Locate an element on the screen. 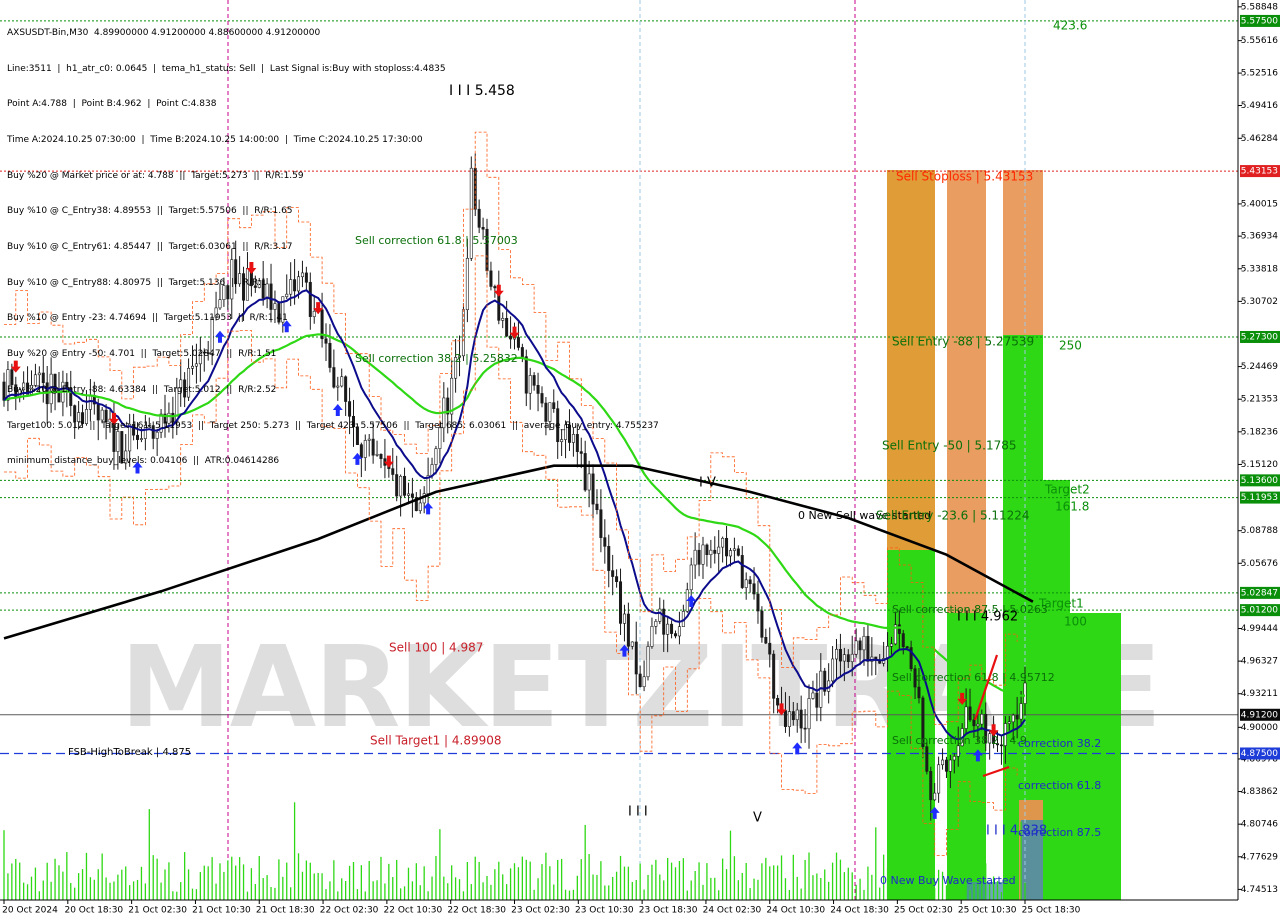  chart-annotation: I I I is located at coordinates (638, 812).